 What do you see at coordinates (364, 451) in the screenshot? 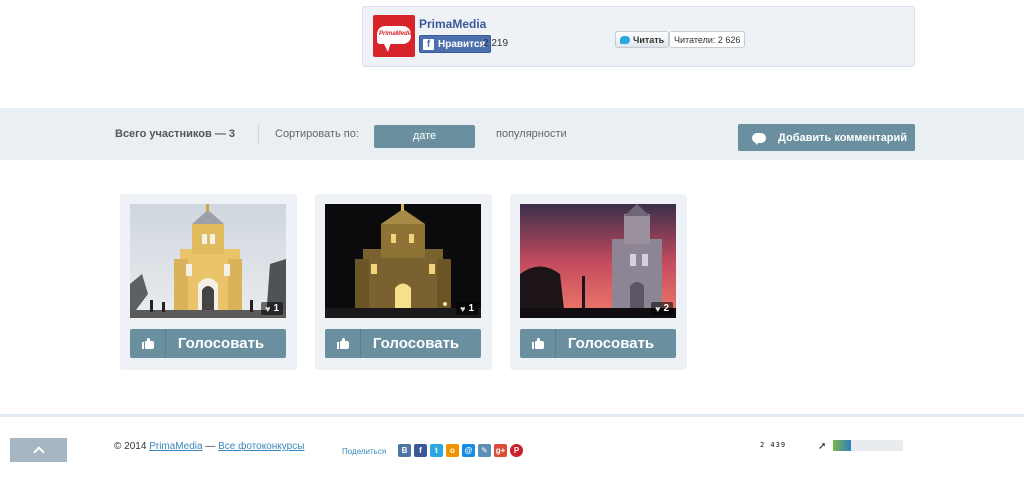
I see `share-label: Поделиться` at bounding box center [364, 451].